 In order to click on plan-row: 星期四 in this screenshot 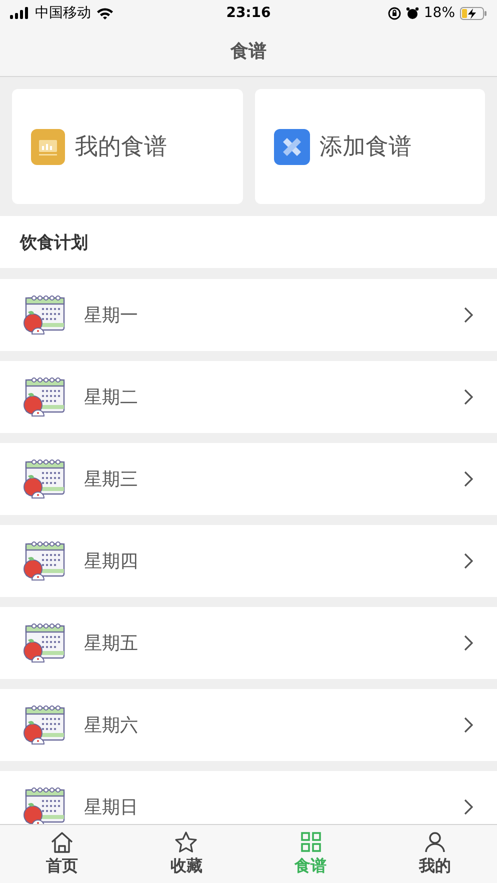, I will do `click(248, 561)`.